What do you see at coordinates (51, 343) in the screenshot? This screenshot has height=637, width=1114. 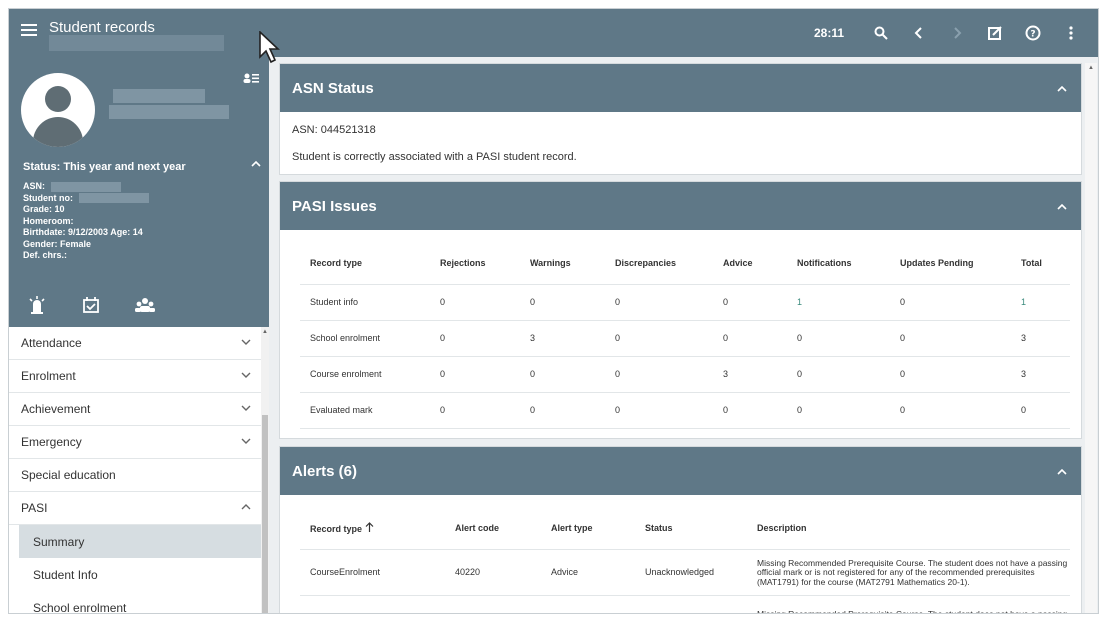 I see `sidebar-item-label: Attendance` at bounding box center [51, 343].